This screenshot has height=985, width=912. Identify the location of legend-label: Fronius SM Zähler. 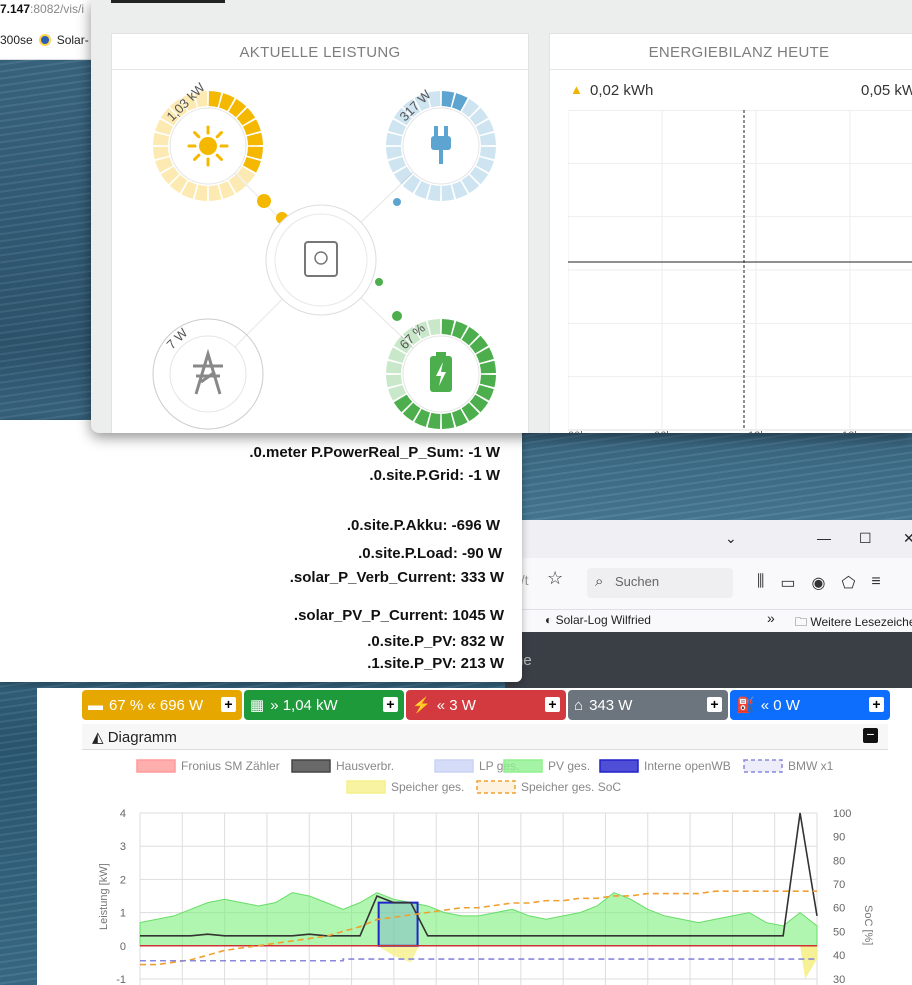
(230, 766).